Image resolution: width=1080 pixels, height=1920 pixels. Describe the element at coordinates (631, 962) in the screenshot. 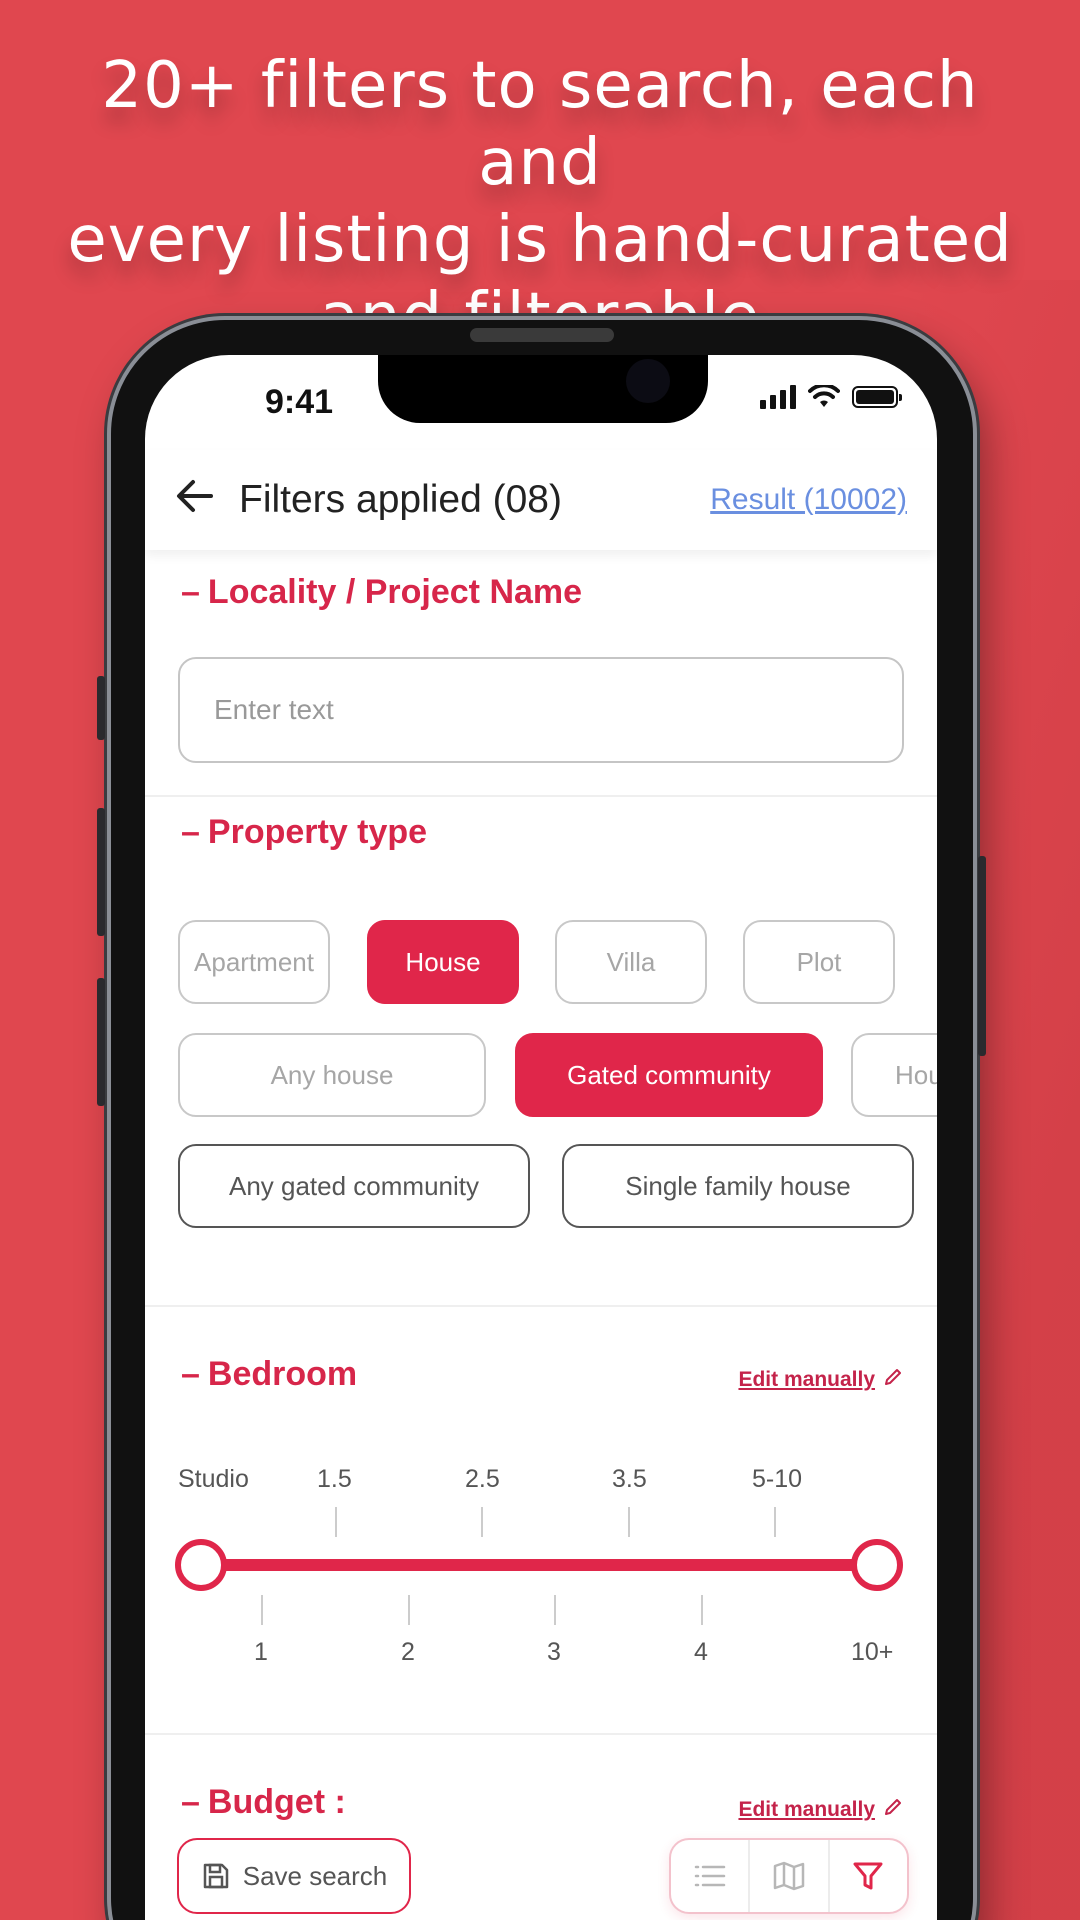

I see `chip-villa: Villa` at that location.